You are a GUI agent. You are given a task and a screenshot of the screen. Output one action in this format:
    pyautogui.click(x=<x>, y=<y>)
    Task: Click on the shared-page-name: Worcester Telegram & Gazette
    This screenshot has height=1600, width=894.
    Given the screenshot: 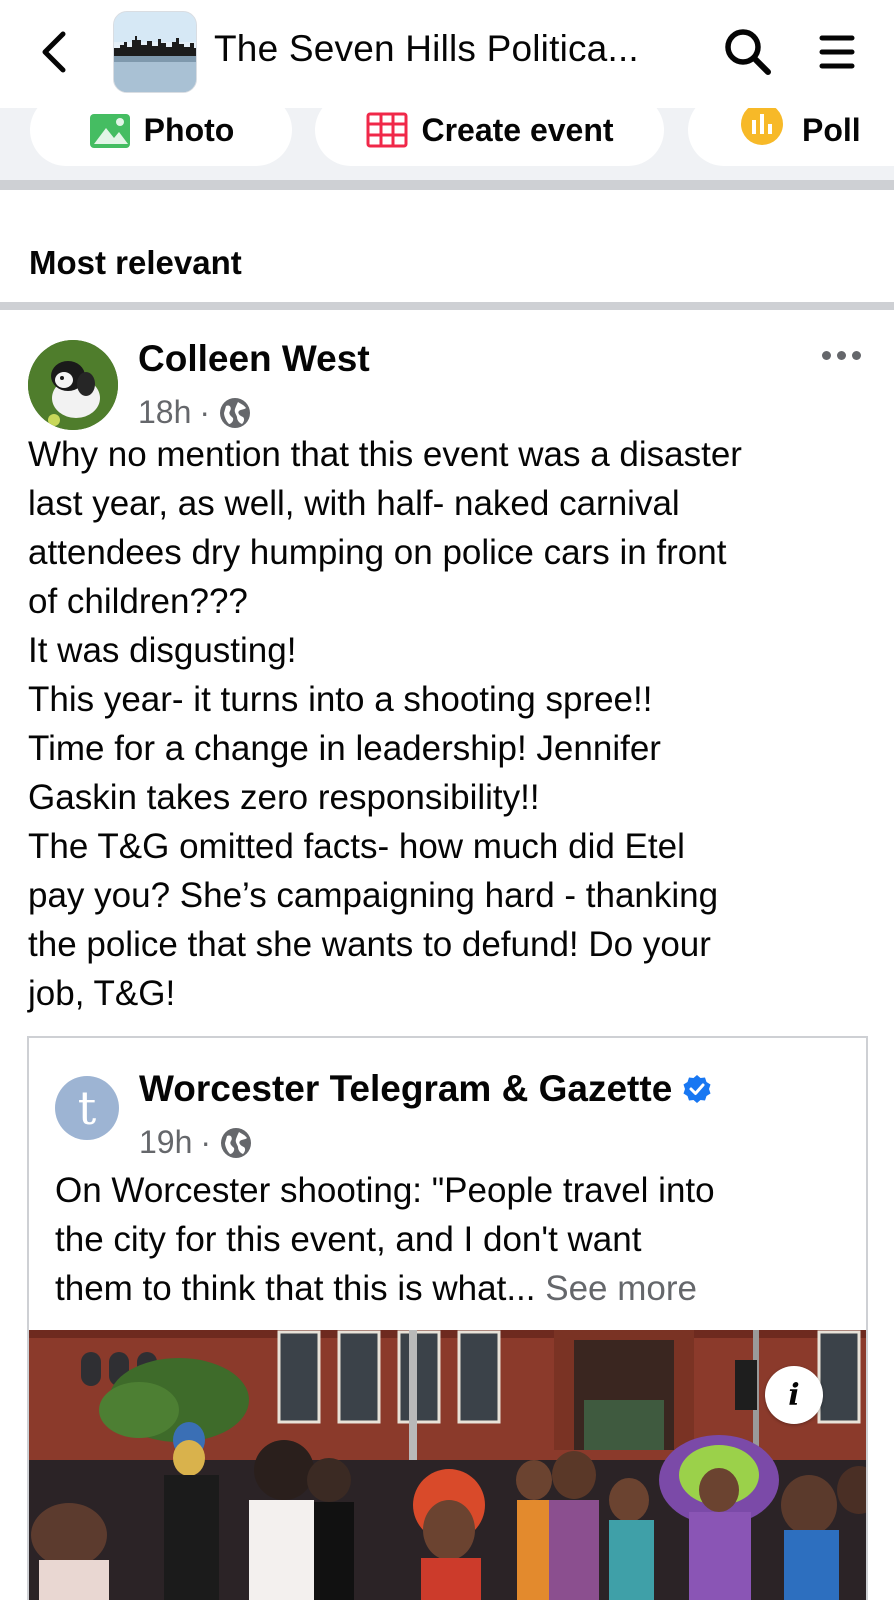 What is the action you would take?
    pyautogui.click(x=405, y=1089)
    